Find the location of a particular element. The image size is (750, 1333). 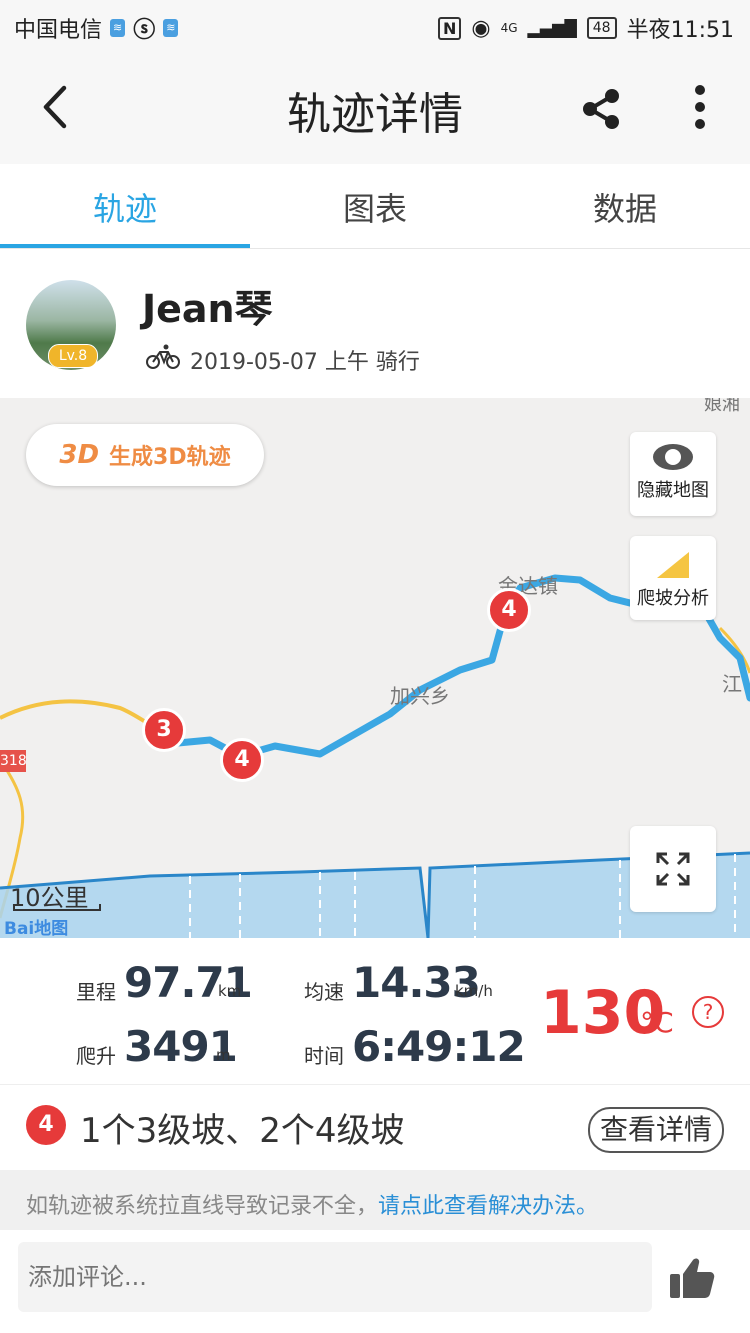

climb-analysis-label: 爬坡分析 is located at coordinates (673, 598).